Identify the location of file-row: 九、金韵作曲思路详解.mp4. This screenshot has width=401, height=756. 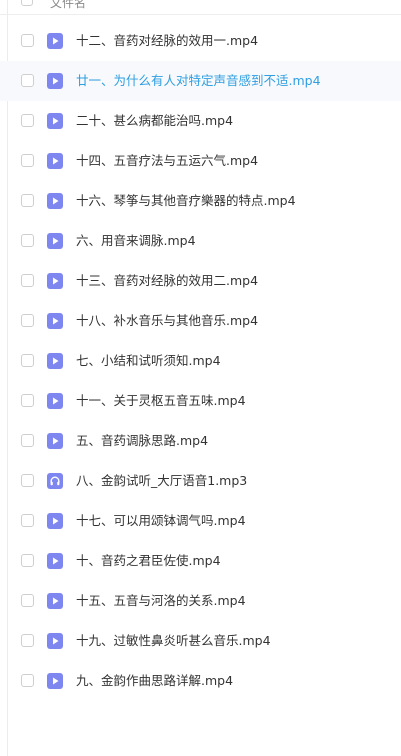
(200, 681).